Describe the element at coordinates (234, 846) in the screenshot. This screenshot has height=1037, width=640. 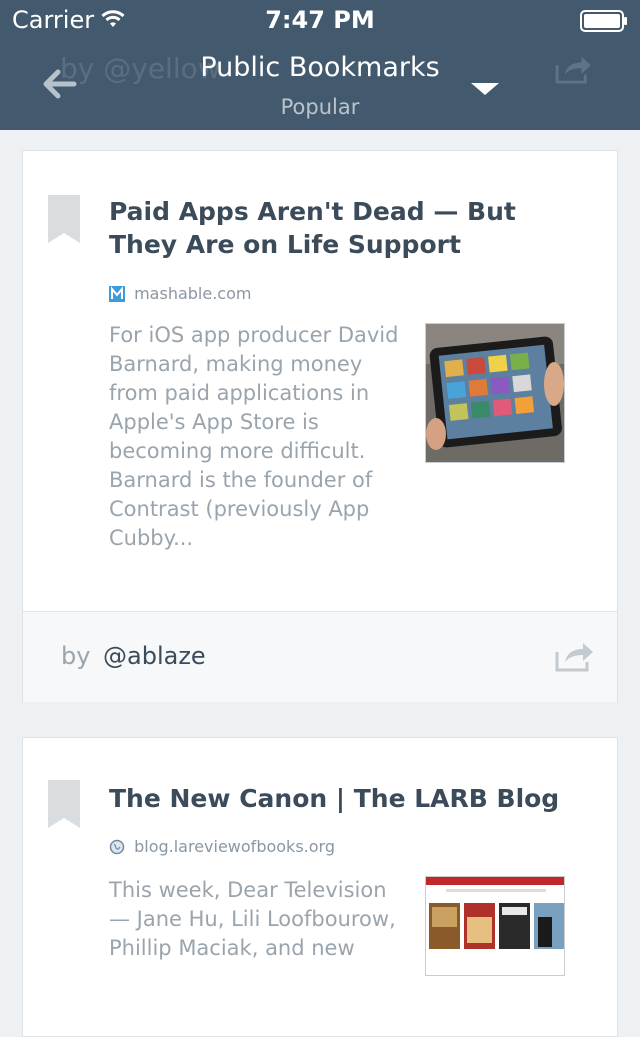
I see `source-domain: blog.lareviewofbooks.org` at that location.